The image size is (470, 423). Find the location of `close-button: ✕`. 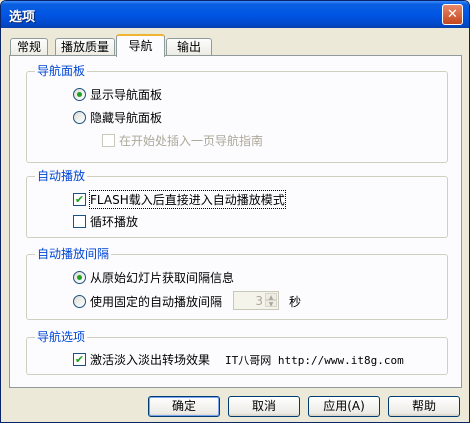

close-button: ✕ is located at coordinates (452, 14).